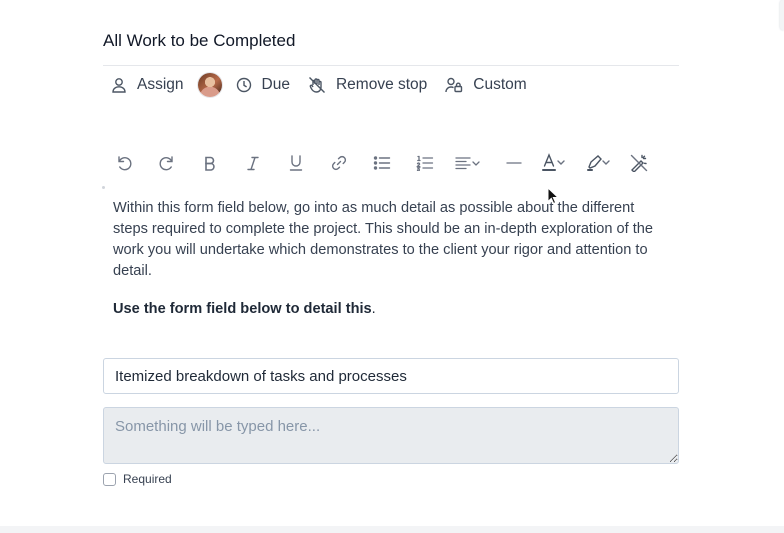 The width and height of the screenshot is (784, 533). Describe the element at coordinates (392, 529) in the screenshot. I see `bottom-divider` at that location.